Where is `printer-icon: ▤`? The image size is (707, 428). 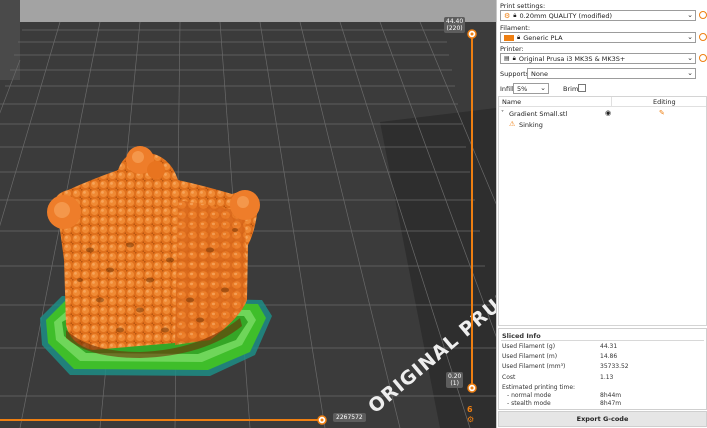
printer-icon: ▤ is located at coordinates (507, 58).